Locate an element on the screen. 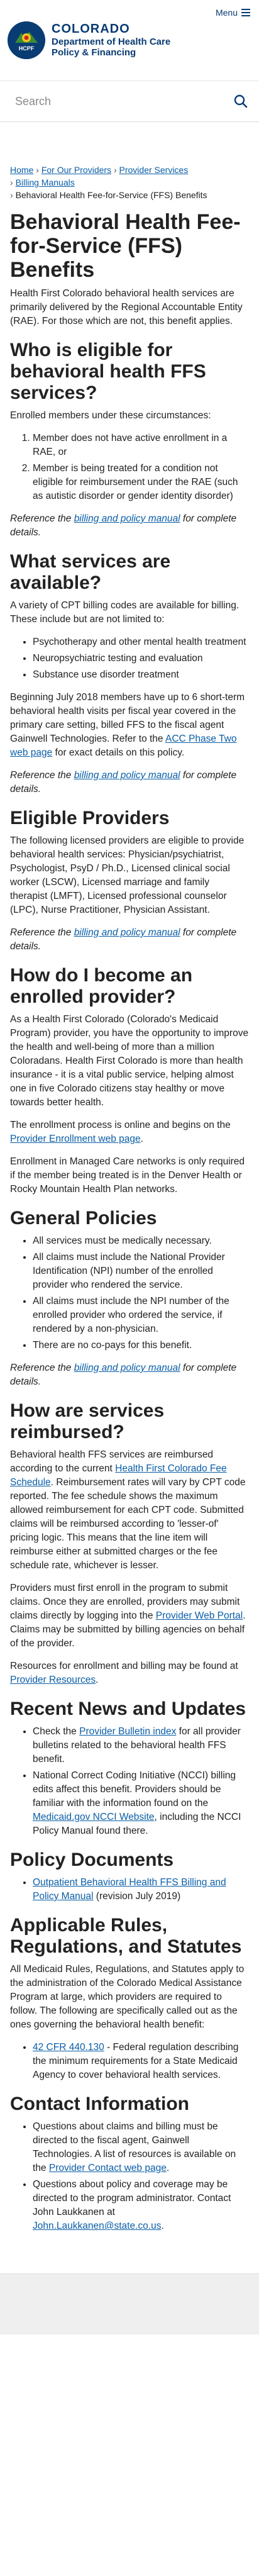 The height and width of the screenshot is (2576, 259). list-item: There are no co-pays for this benefit. is located at coordinates (141, 1345).